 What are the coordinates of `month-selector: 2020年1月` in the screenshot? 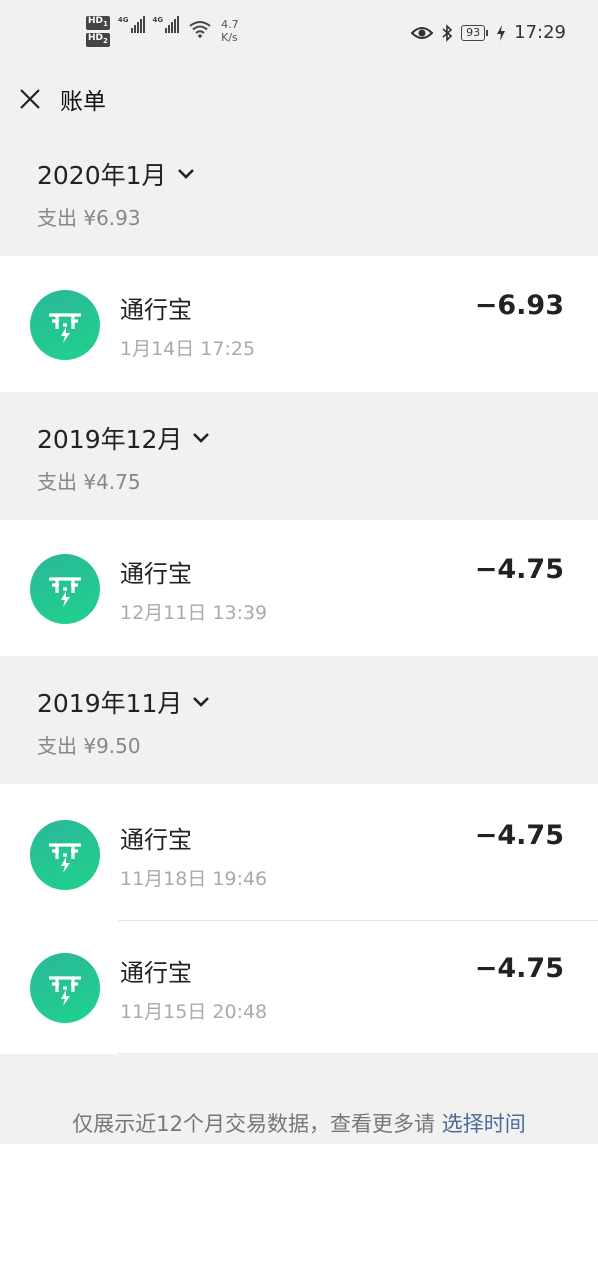 It's located at (116, 174).